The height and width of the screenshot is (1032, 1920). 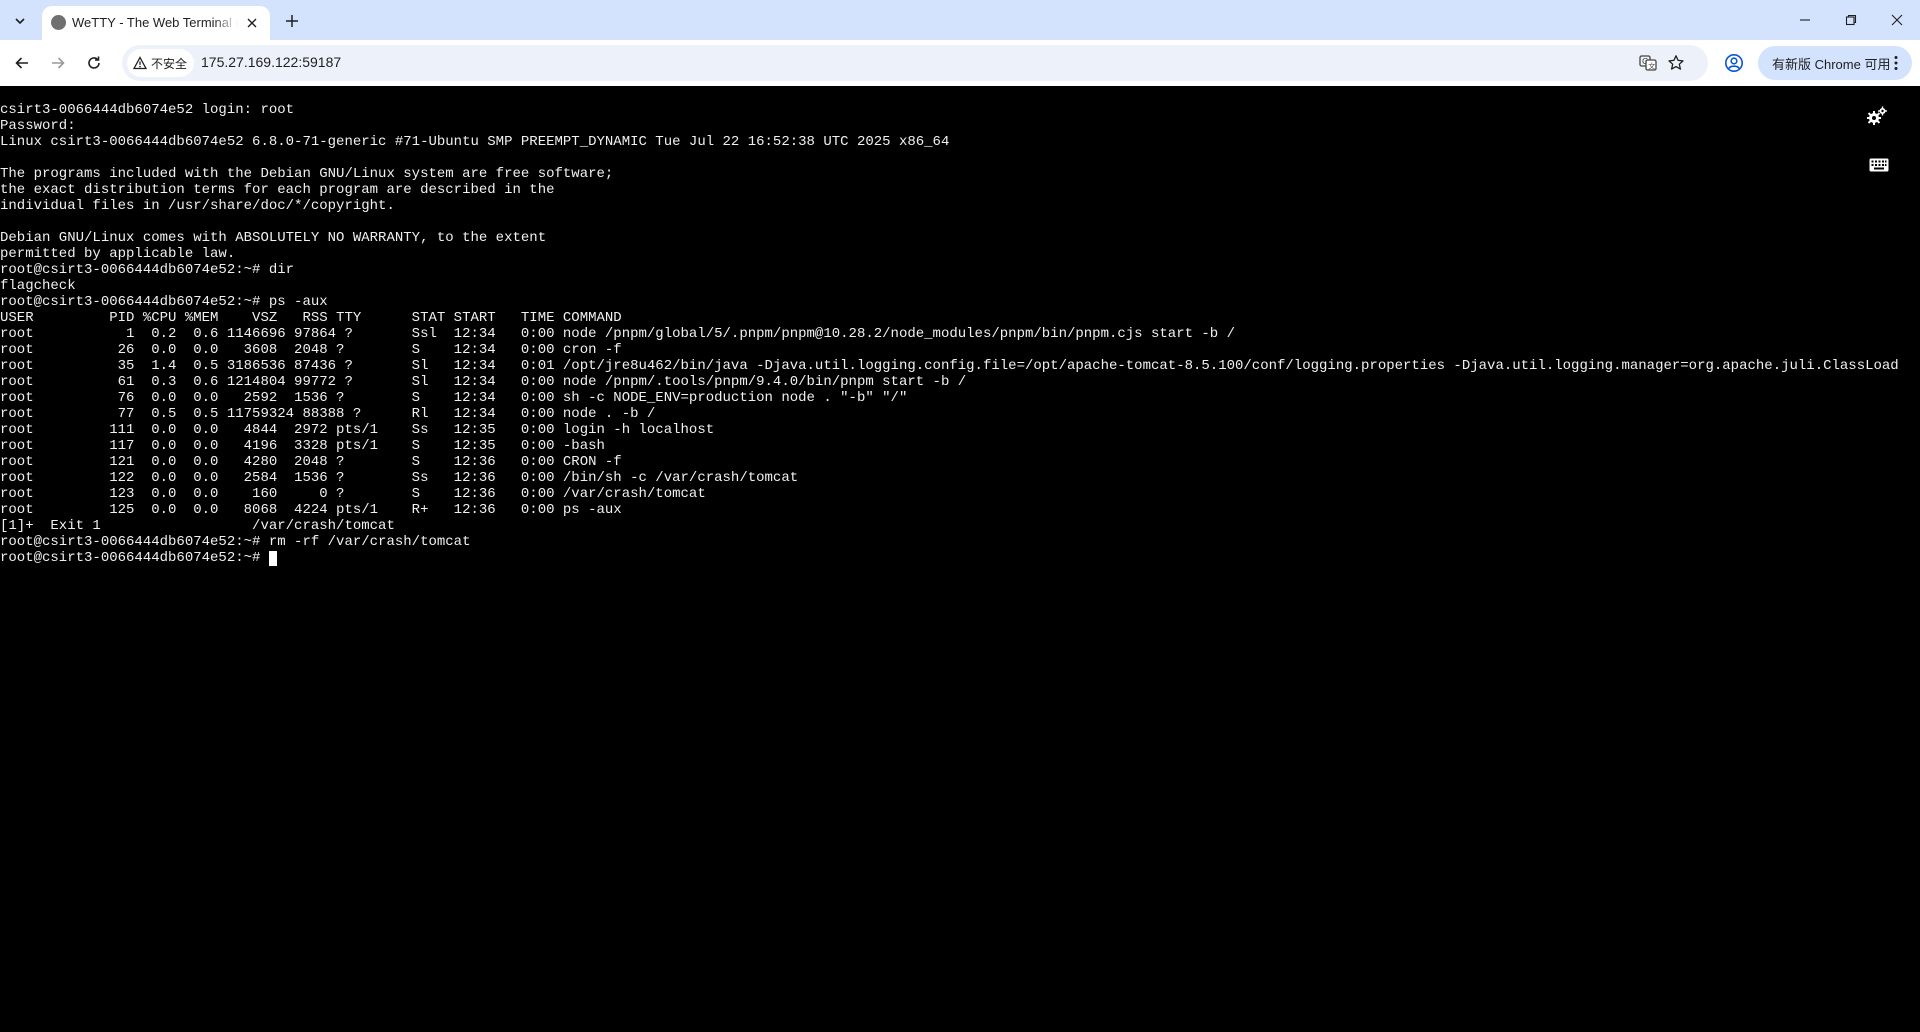 I want to click on arrow-left-icon, so click(x=21, y=63).